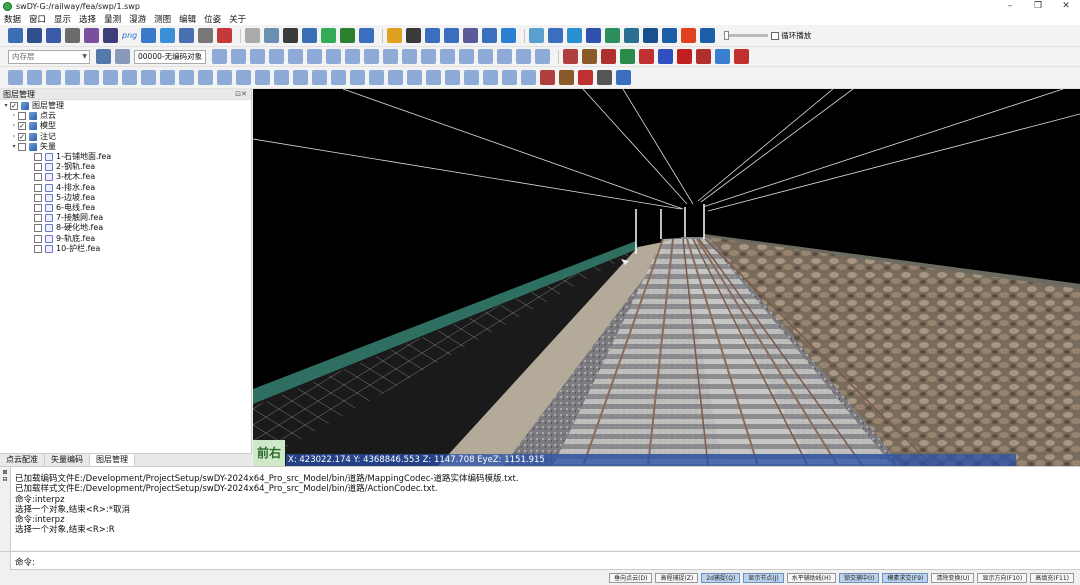  What do you see at coordinates (125, 167) in the screenshot?
I see `vector-layer-2: 2-钢轨.fea` at bounding box center [125, 167].